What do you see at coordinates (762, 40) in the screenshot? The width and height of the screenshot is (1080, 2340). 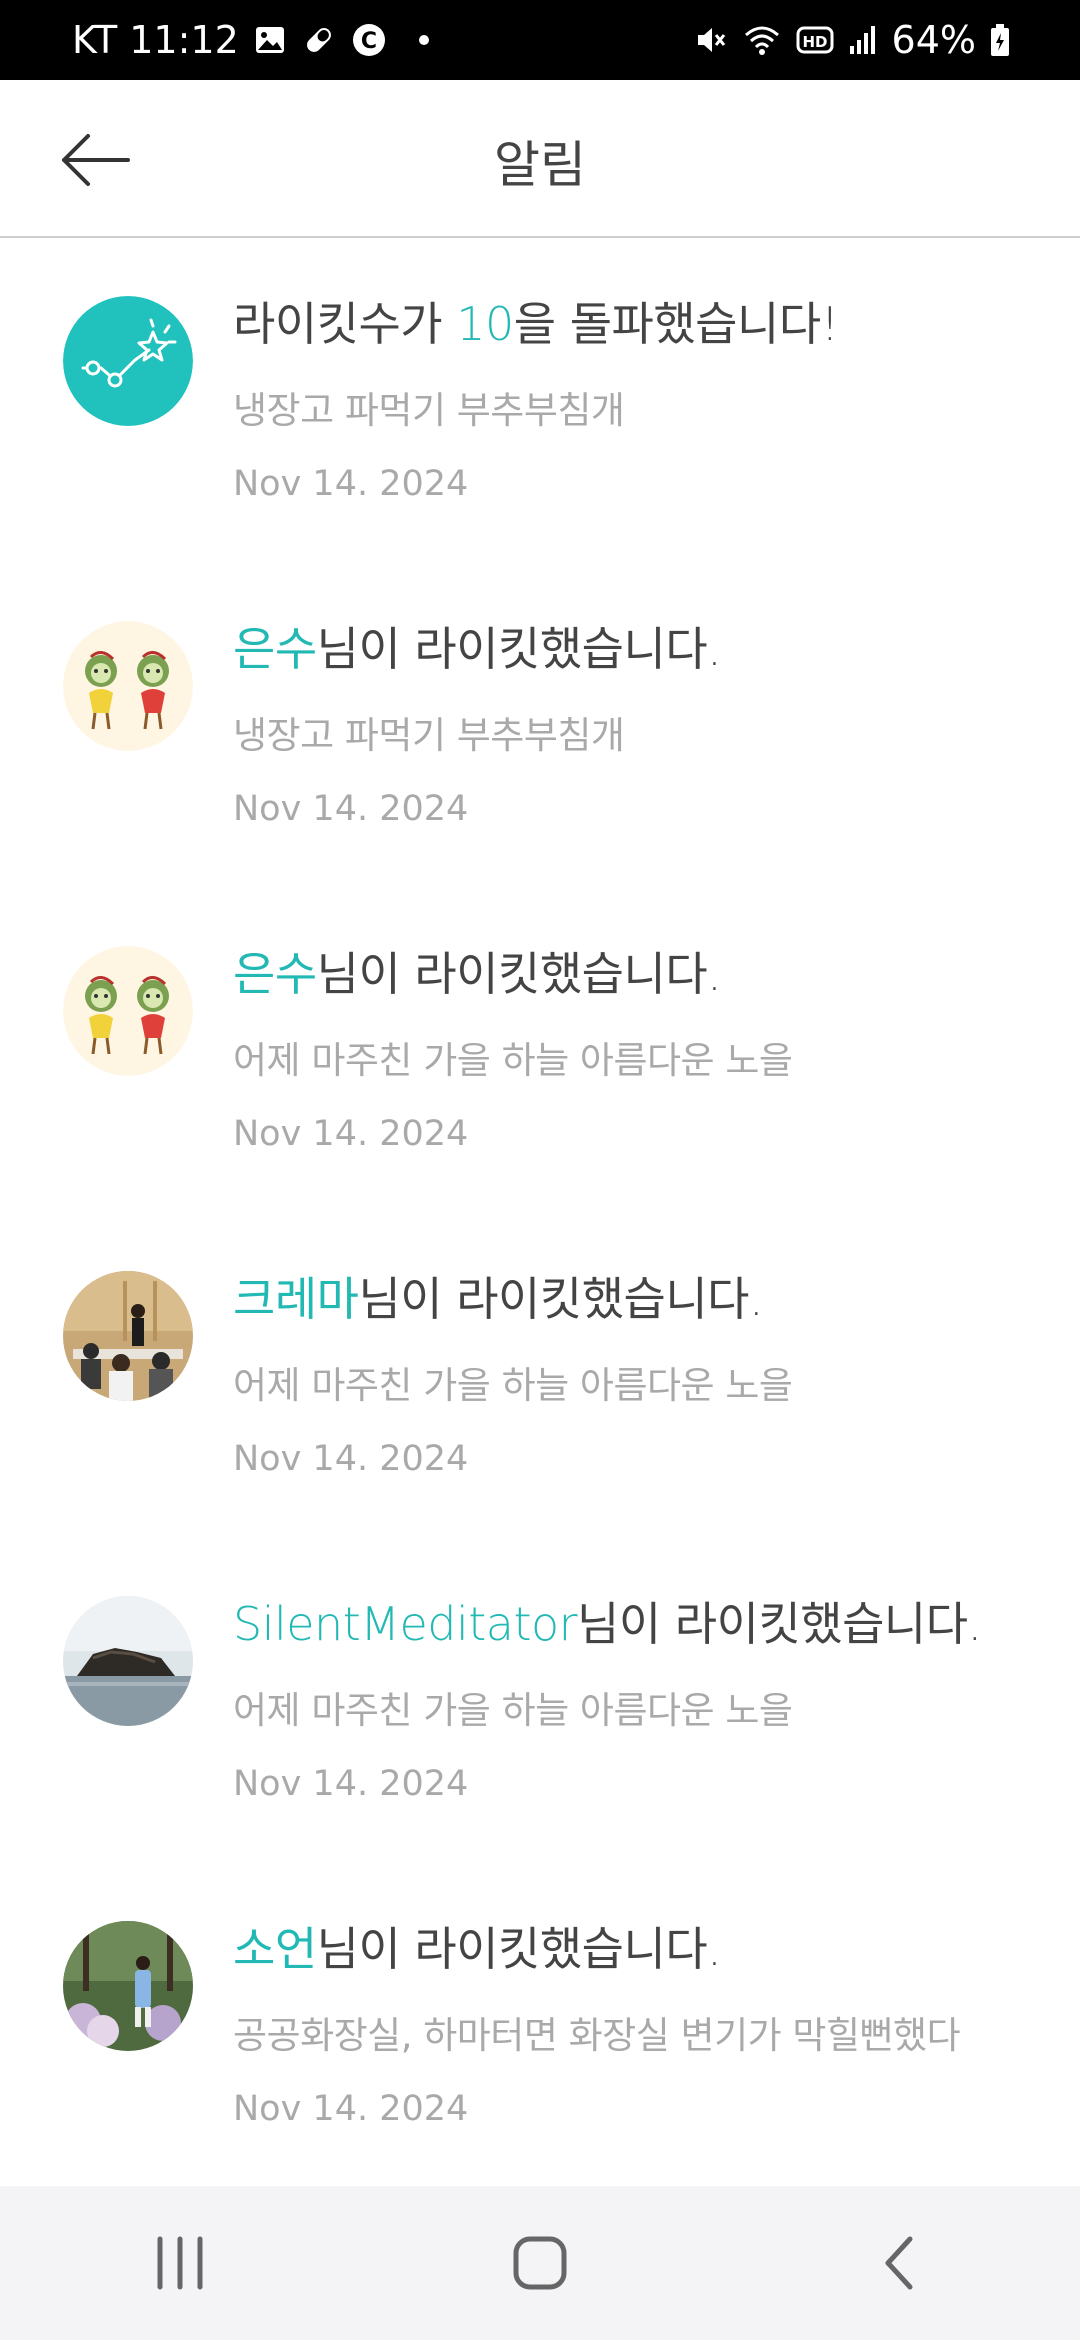 I see `wifi-icon` at bounding box center [762, 40].